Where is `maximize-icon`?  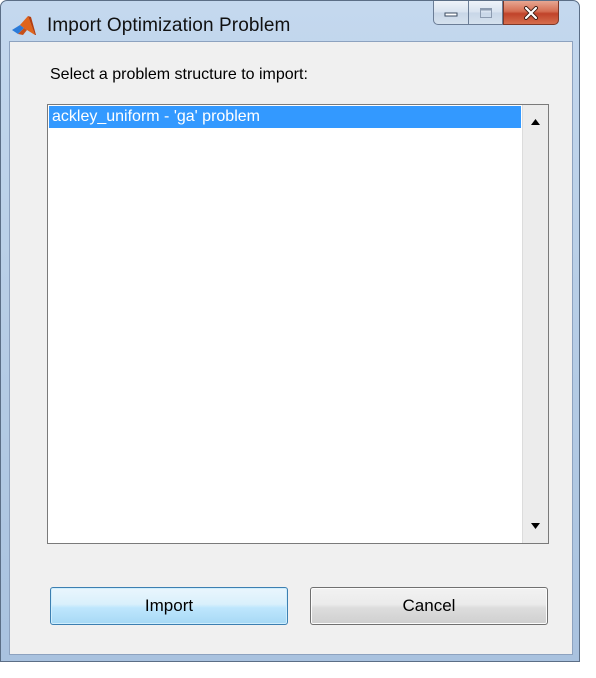
maximize-icon is located at coordinates (485, 12).